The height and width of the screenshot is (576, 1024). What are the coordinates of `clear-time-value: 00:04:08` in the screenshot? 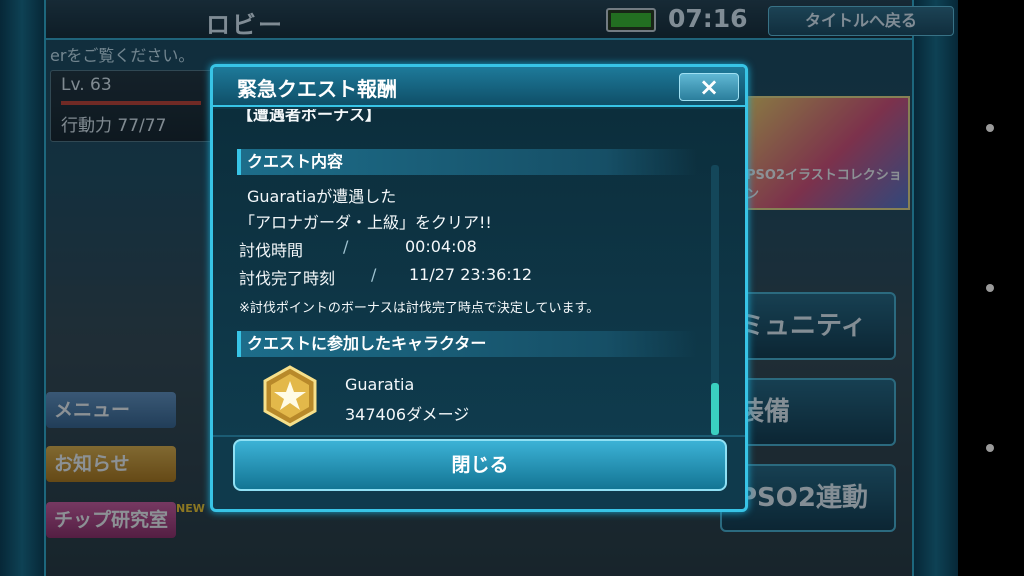 It's located at (441, 246).